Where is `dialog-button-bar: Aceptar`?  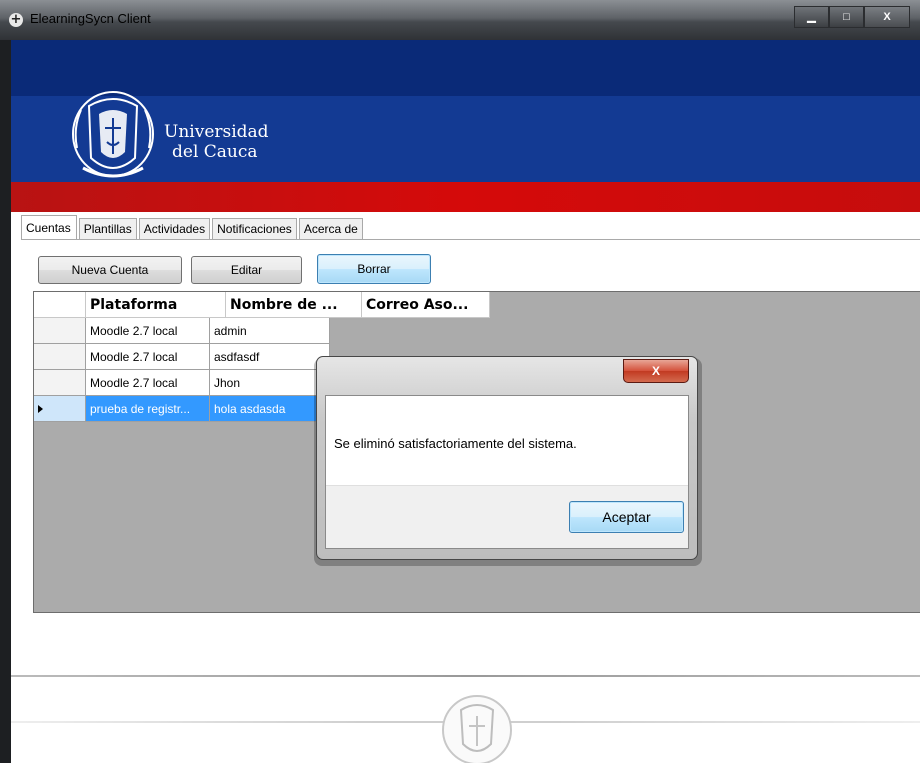 dialog-button-bar: Aceptar is located at coordinates (507, 516).